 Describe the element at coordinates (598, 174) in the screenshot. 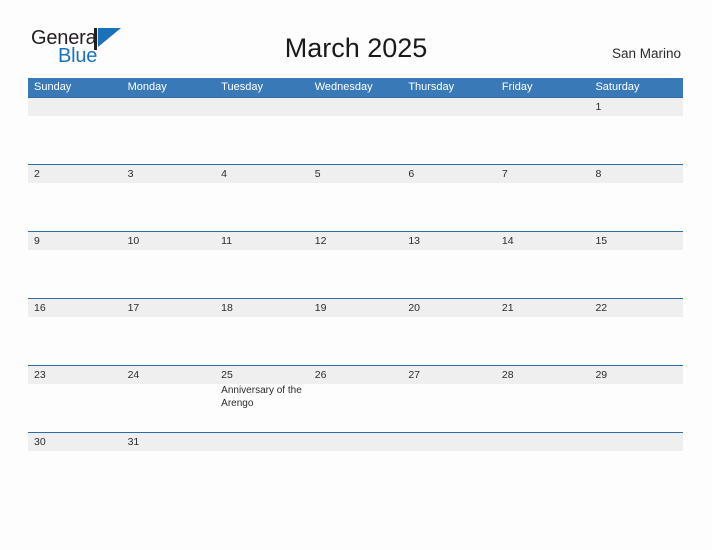

I see `day-number: 8` at that location.